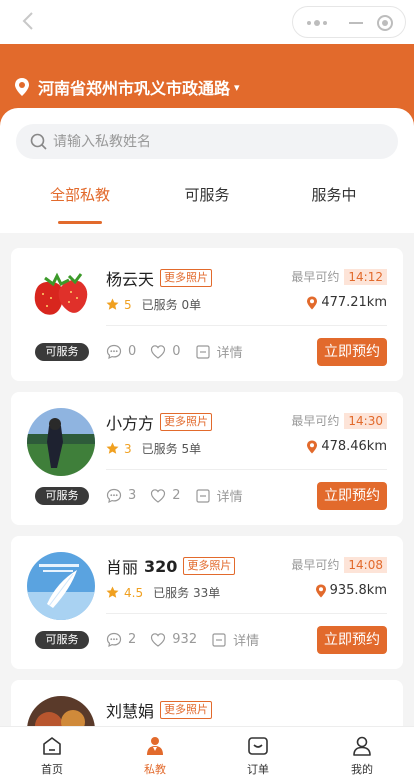 The image size is (414, 780). Describe the element at coordinates (203, 141) in the screenshot. I see `search-input` at that location.